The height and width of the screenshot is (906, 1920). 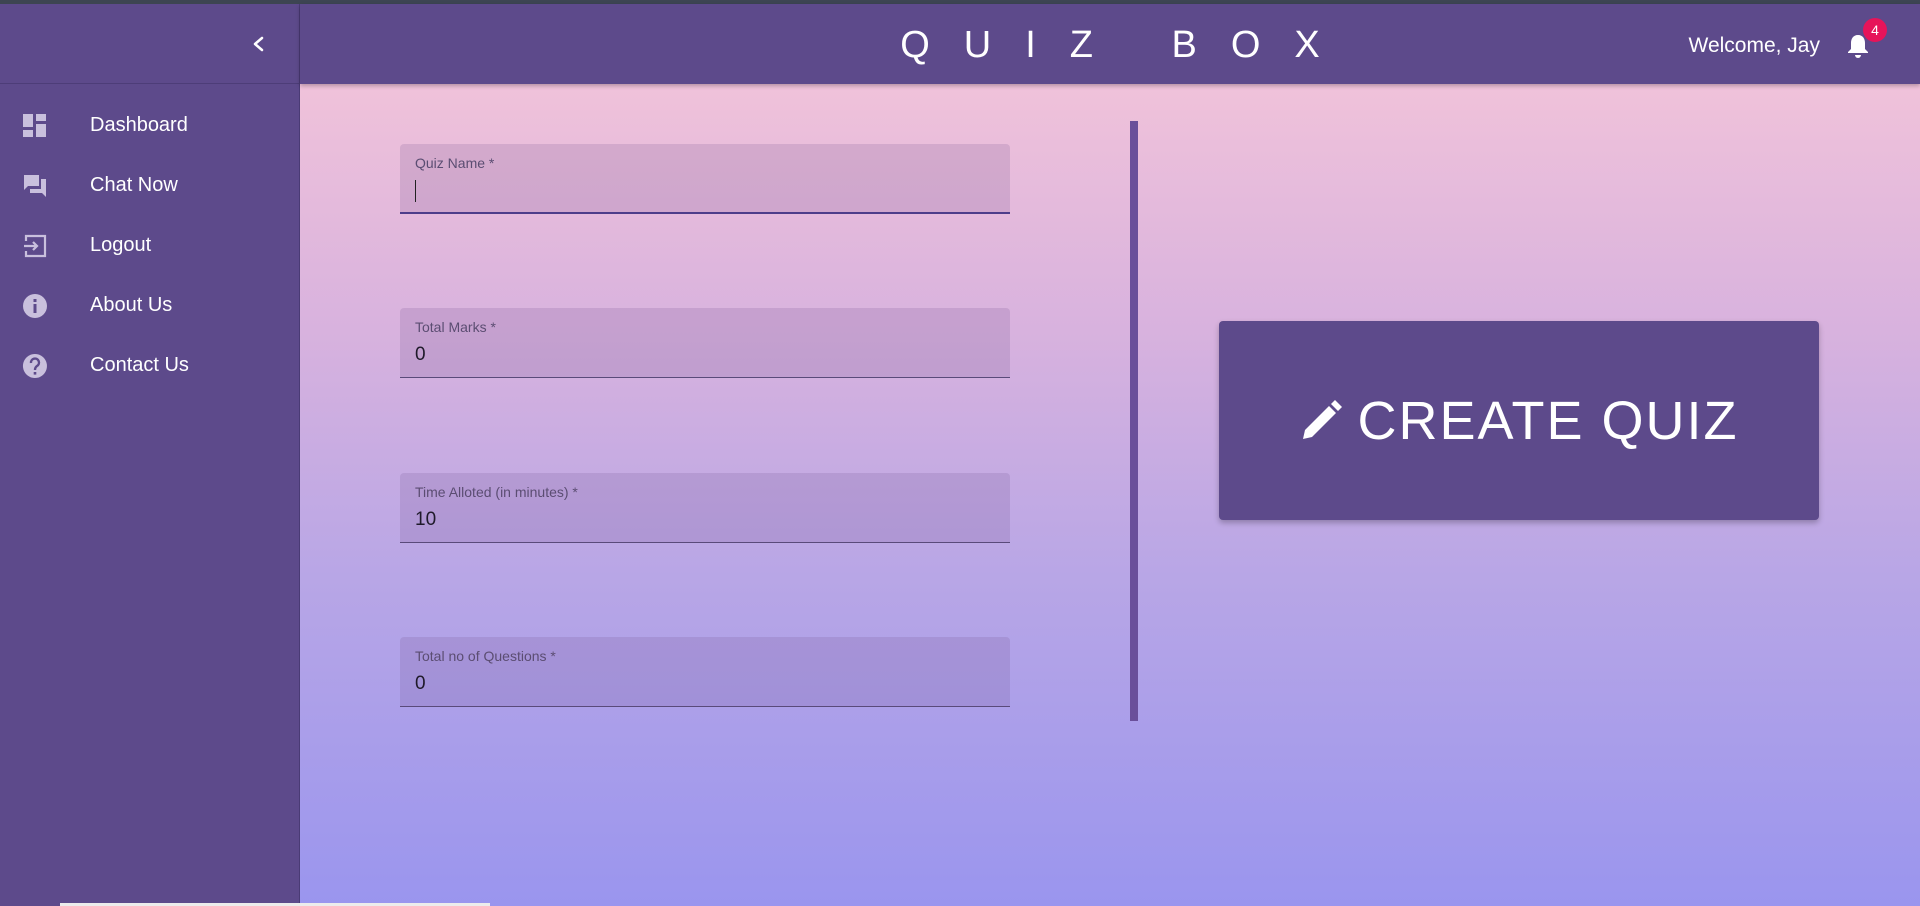 What do you see at coordinates (1323, 419) in the screenshot?
I see `pencil-icon` at bounding box center [1323, 419].